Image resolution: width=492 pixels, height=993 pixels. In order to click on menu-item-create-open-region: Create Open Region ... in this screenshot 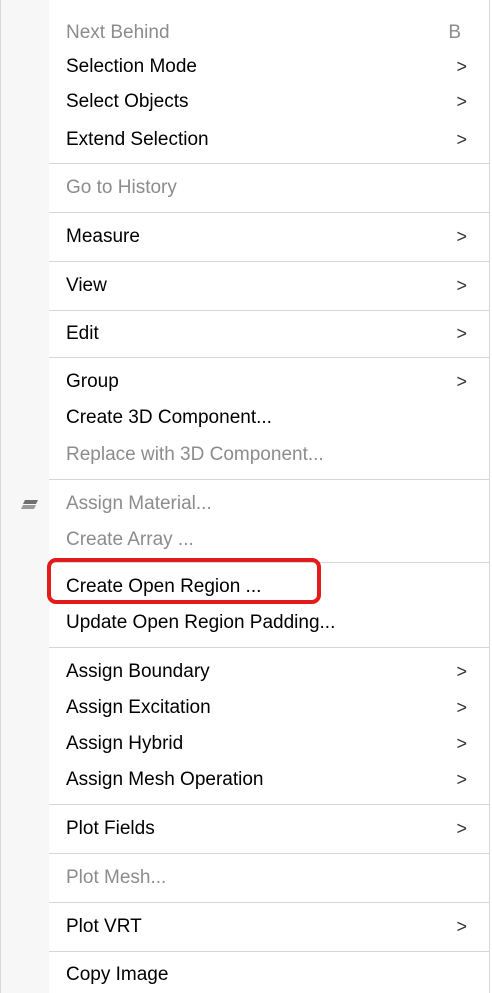, I will do `click(245, 587)`.